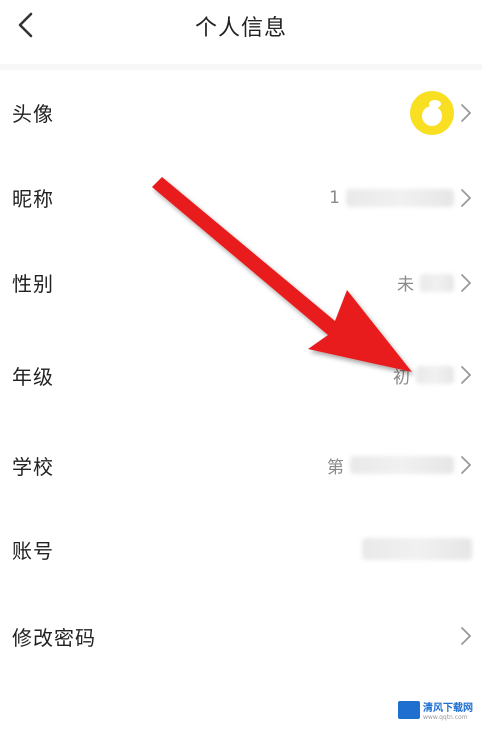  I want to click on row-grade: 年级 初, so click(241, 375).